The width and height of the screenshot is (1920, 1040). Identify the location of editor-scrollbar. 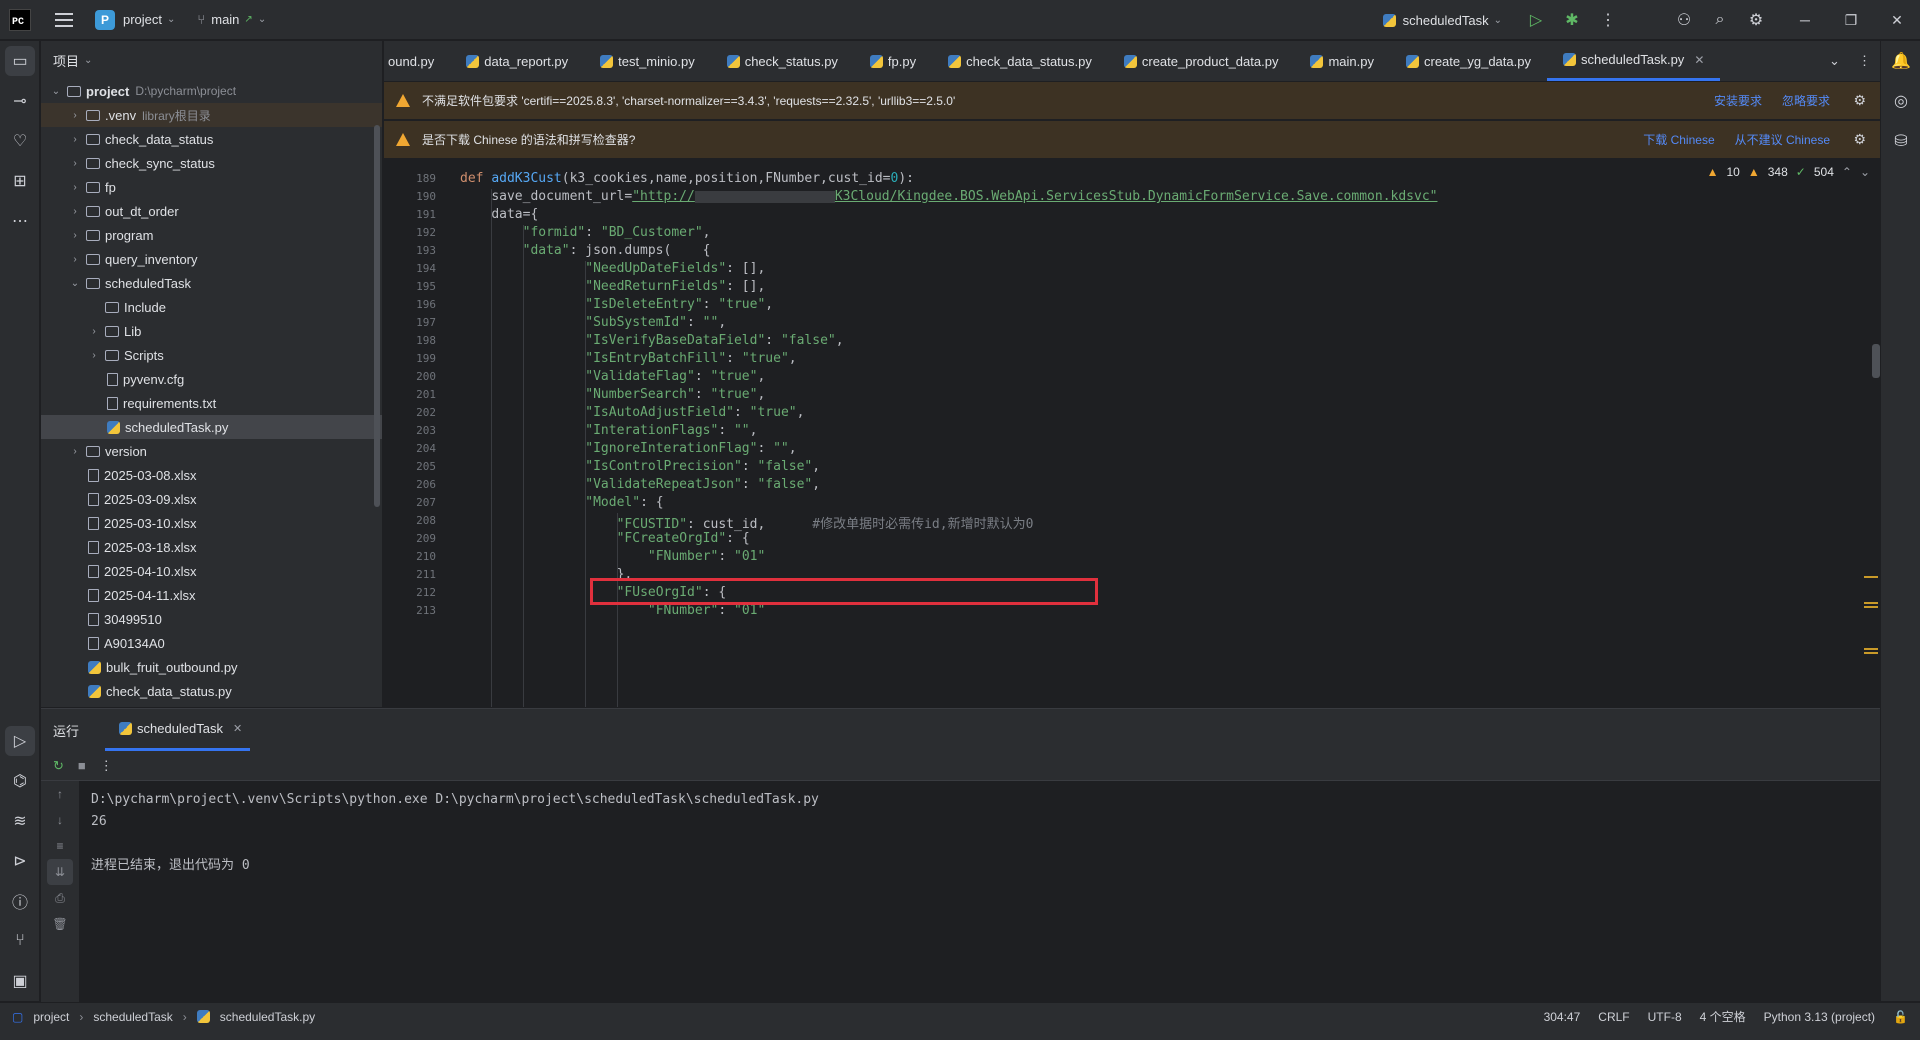
(1876, 361).